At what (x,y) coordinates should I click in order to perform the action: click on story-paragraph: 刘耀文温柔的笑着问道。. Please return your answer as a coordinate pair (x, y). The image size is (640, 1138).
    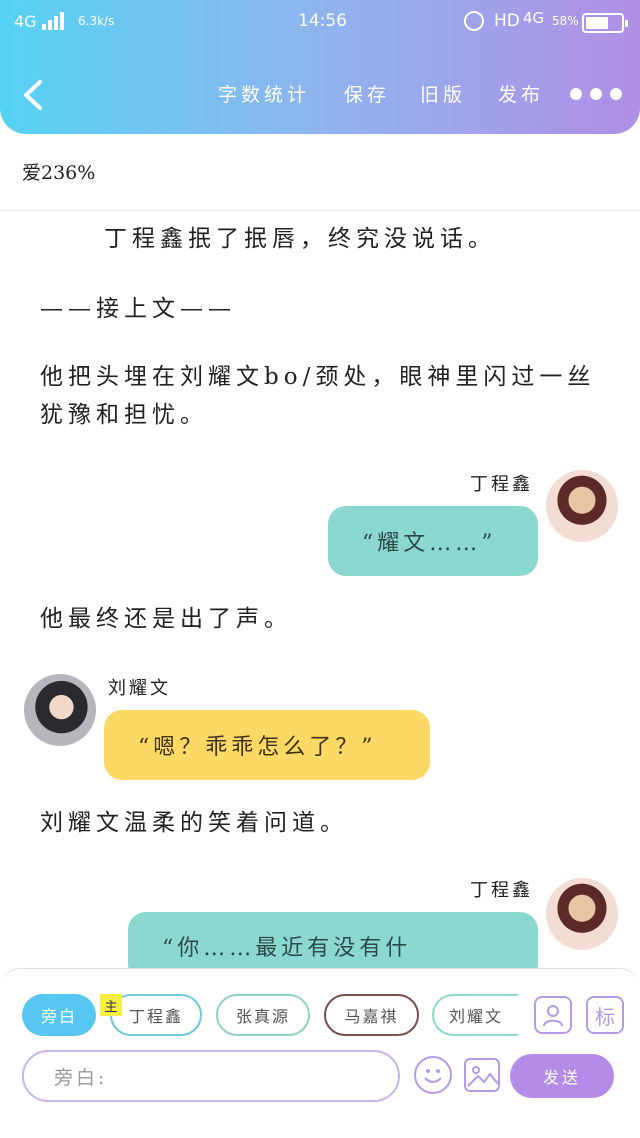
    Looking at the image, I should click on (194, 823).